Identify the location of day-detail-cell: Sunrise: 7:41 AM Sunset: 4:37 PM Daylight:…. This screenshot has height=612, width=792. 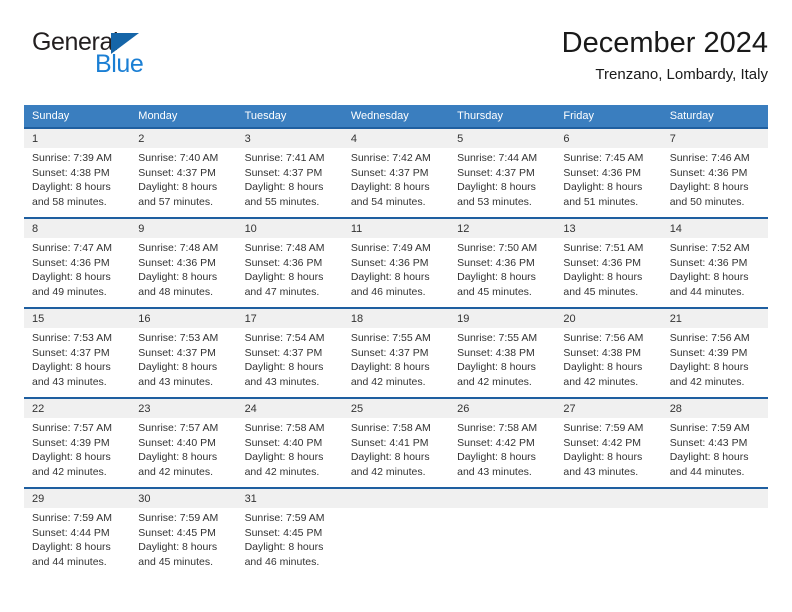
(289, 182).